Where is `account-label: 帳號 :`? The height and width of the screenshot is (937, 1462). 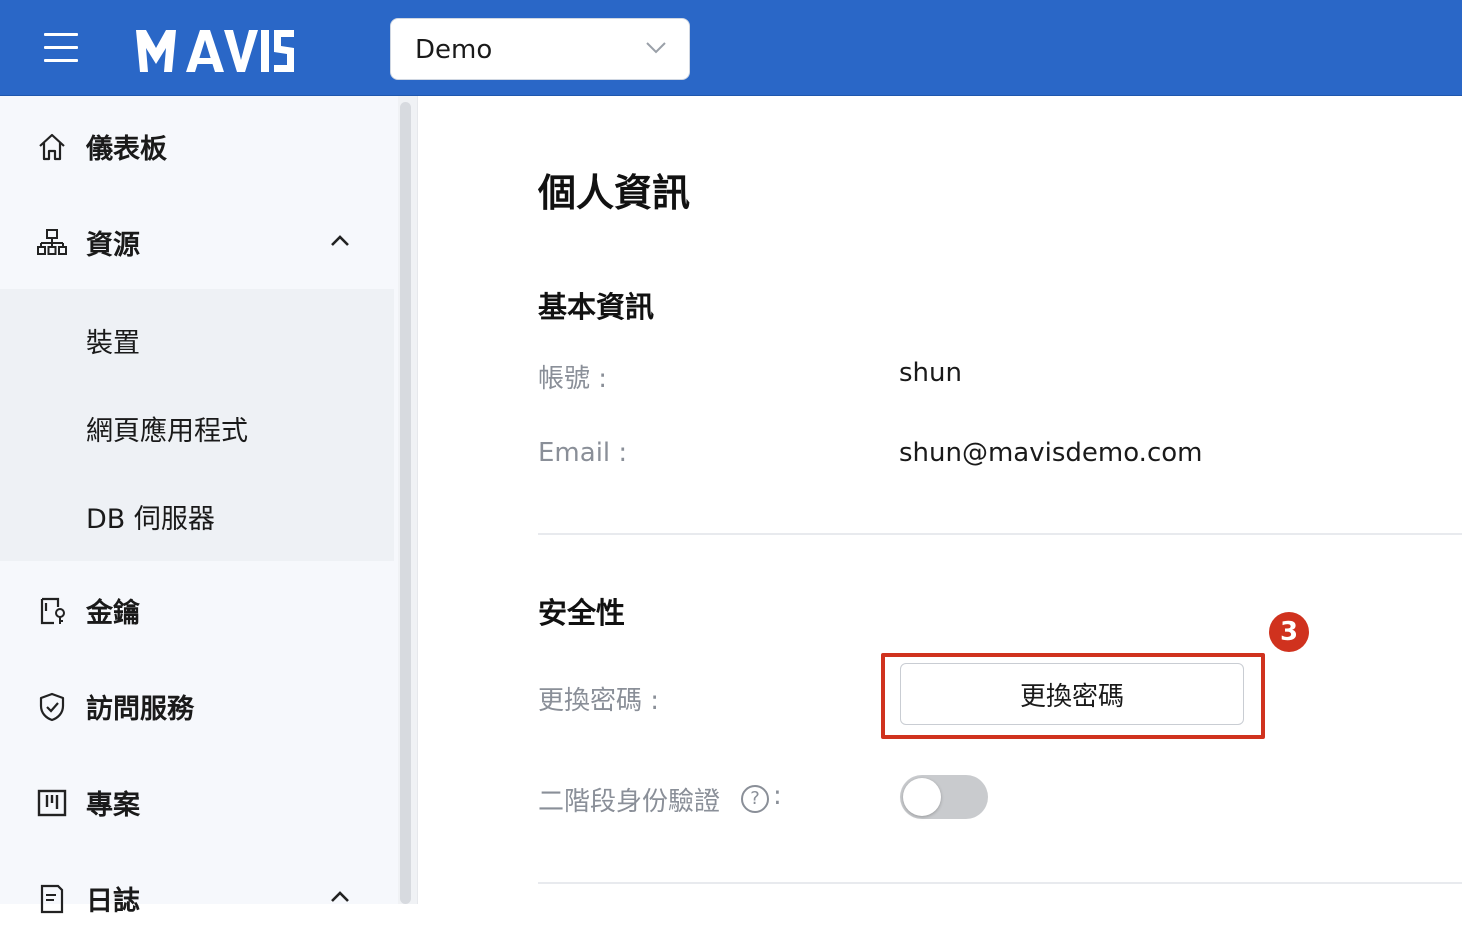 account-label: 帳號 : is located at coordinates (573, 379).